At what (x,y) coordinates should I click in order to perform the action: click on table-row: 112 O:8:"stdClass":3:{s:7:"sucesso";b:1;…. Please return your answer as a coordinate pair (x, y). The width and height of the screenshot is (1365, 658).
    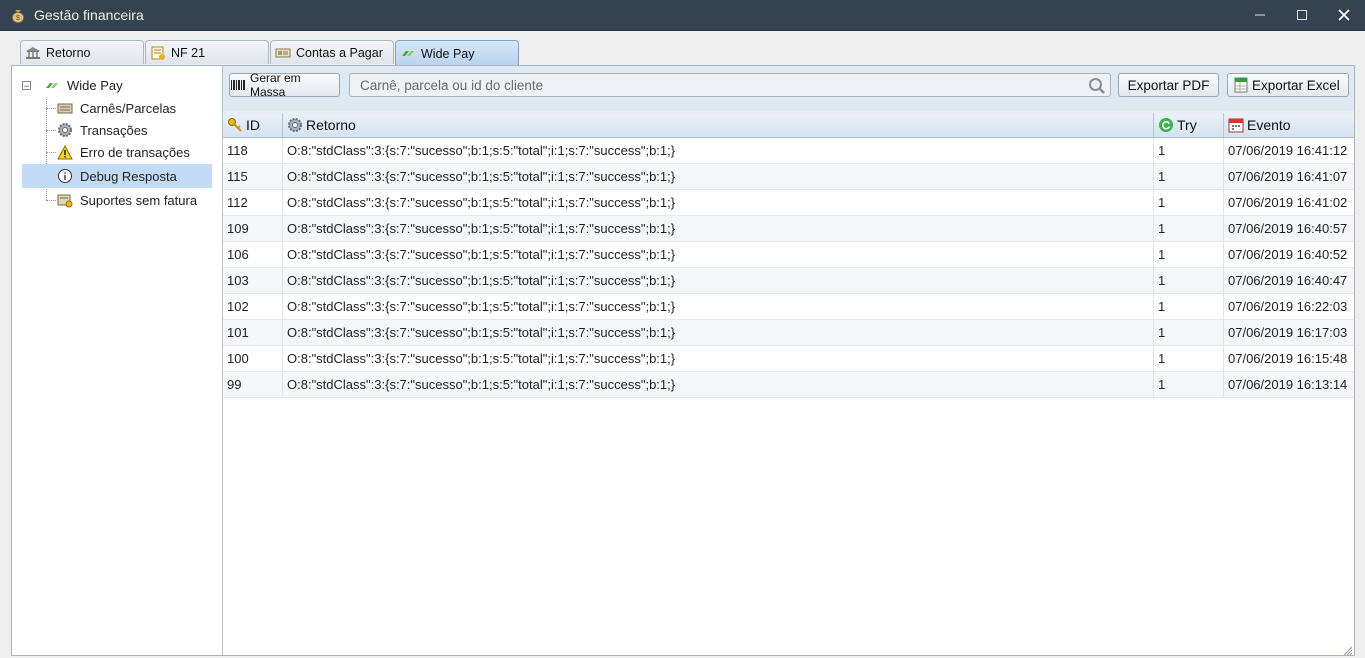
    Looking at the image, I should click on (788, 203).